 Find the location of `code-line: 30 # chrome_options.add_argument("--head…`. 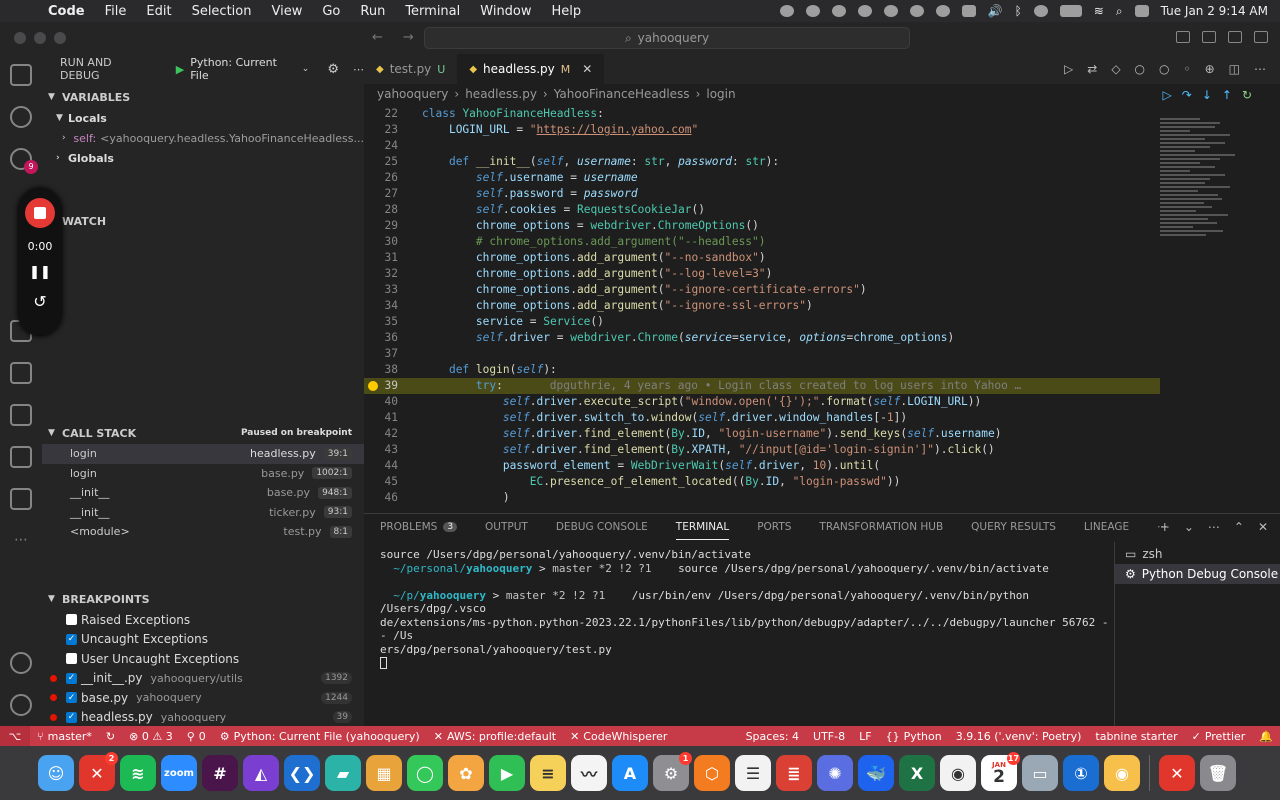

code-line: 30 # chrome_options.add_argument("--head… is located at coordinates (764, 242).